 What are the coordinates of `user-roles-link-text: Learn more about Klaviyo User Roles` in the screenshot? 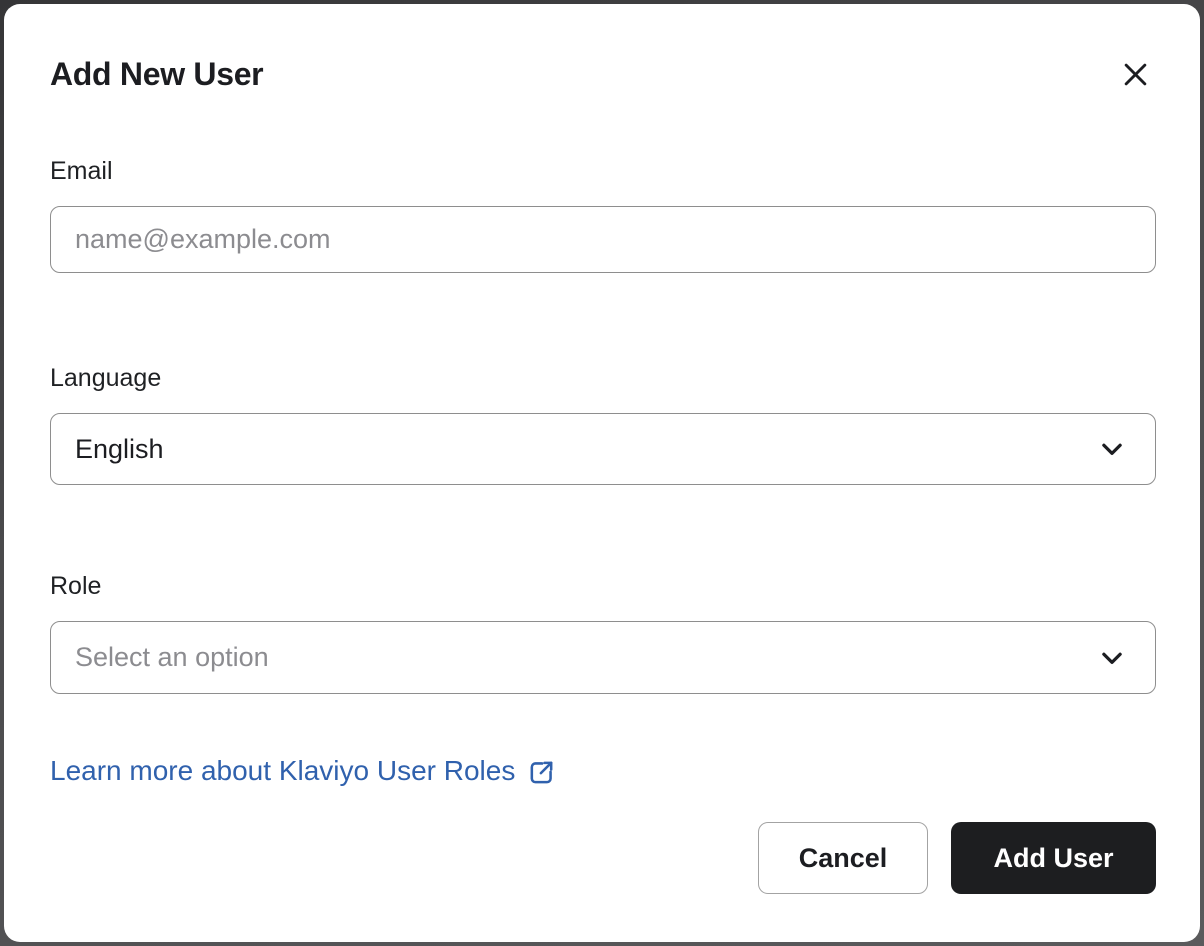 It's located at (283, 770).